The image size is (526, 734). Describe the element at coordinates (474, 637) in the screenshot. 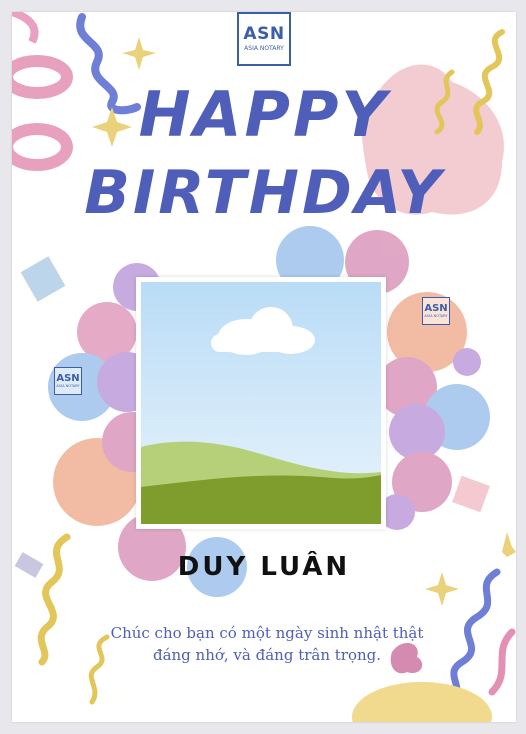

I see `blue-streamer-icon` at that location.